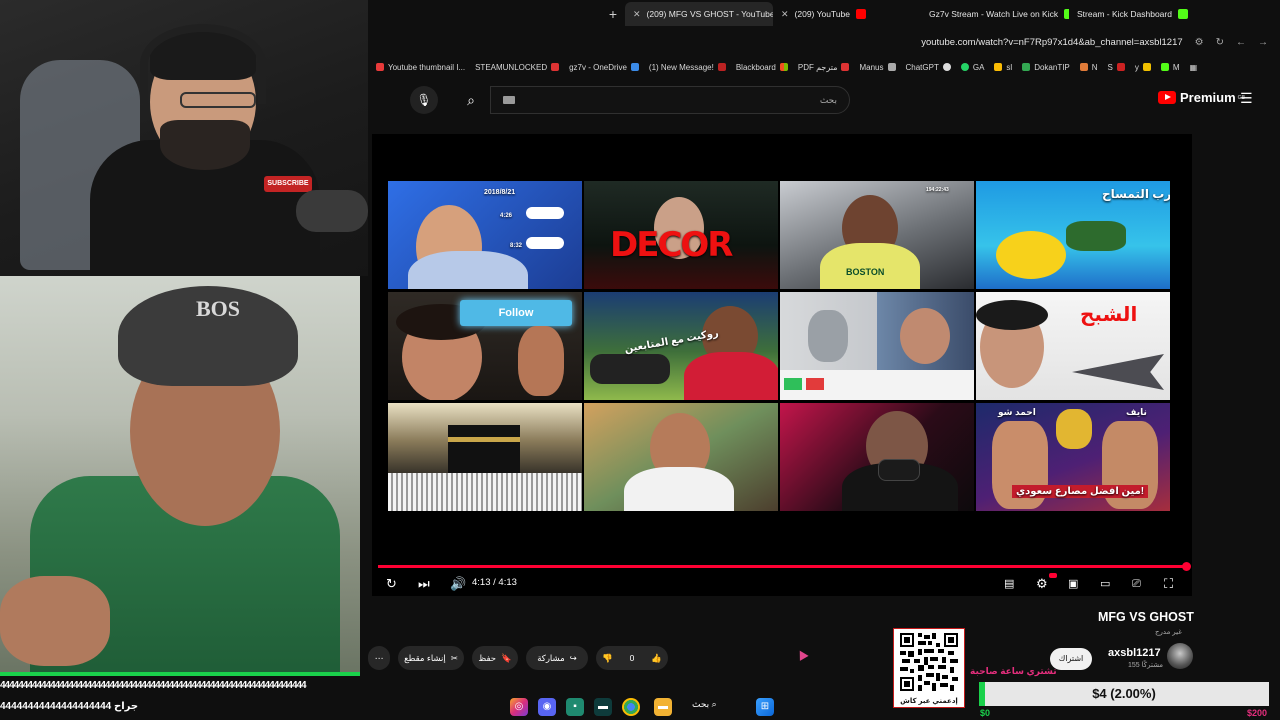 The width and height of the screenshot is (1280, 720). What do you see at coordinates (1241, 42) in the screenshot?
I see `back-arrow-icon: ←` at bounding box center [1241, 42].